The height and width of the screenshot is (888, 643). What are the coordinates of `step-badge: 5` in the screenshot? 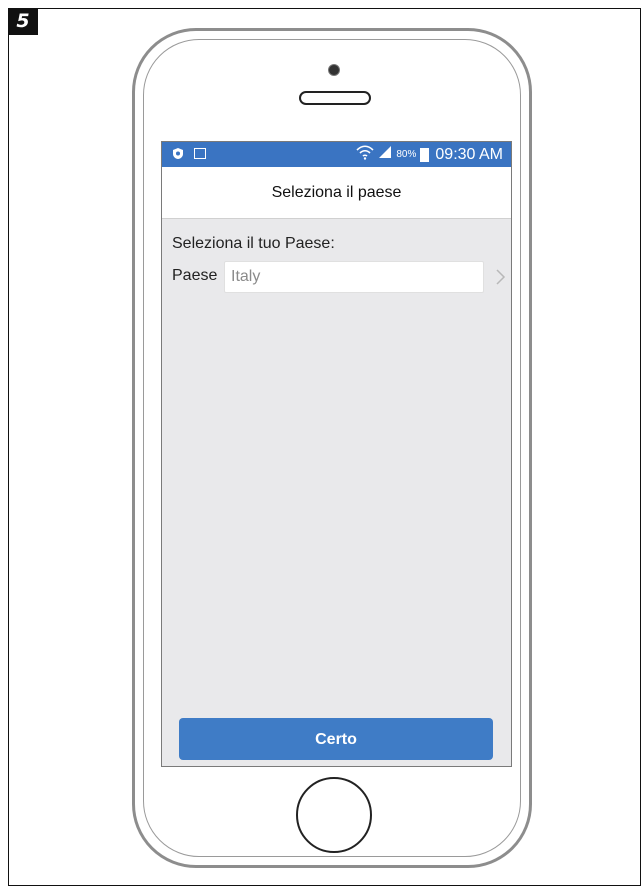 It's located at (23, 21).